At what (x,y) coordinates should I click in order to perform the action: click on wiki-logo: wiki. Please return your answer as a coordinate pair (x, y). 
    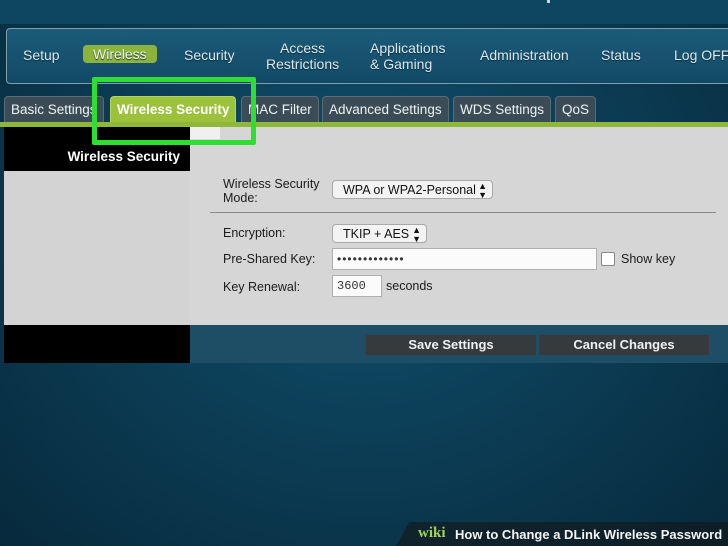
    Looking at the image, I should click on (432, 533).